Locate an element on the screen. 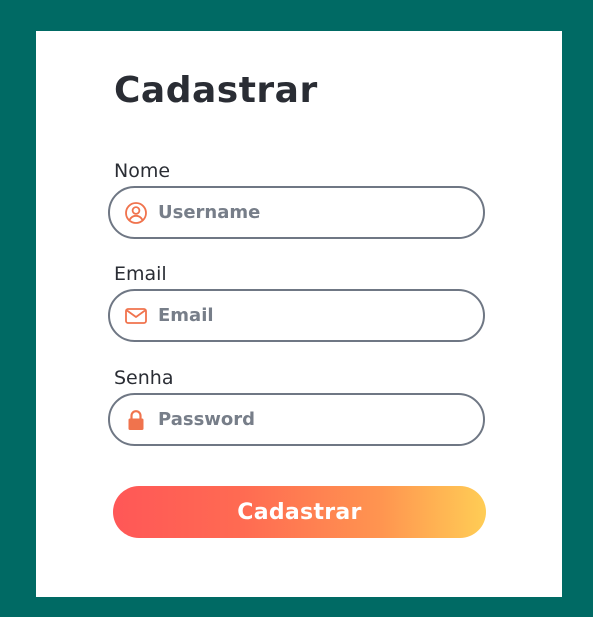  envelope-icon is located at coordinates (136, 316).